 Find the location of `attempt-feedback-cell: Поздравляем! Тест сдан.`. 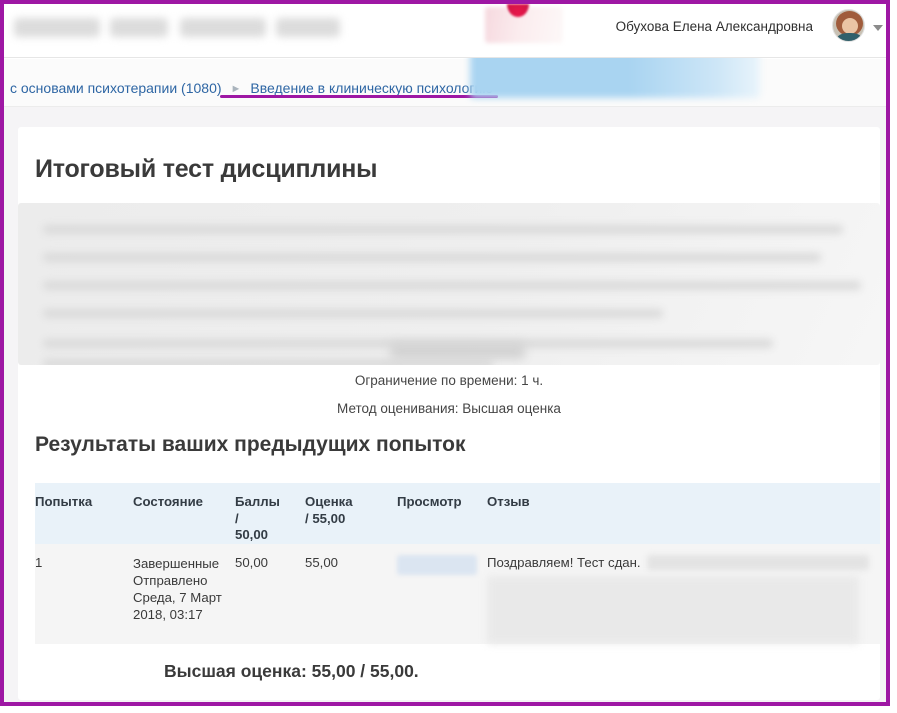

attempt-feedback-cell: Поздравляем! Тест сдан. is located at coordinates (677, 594).